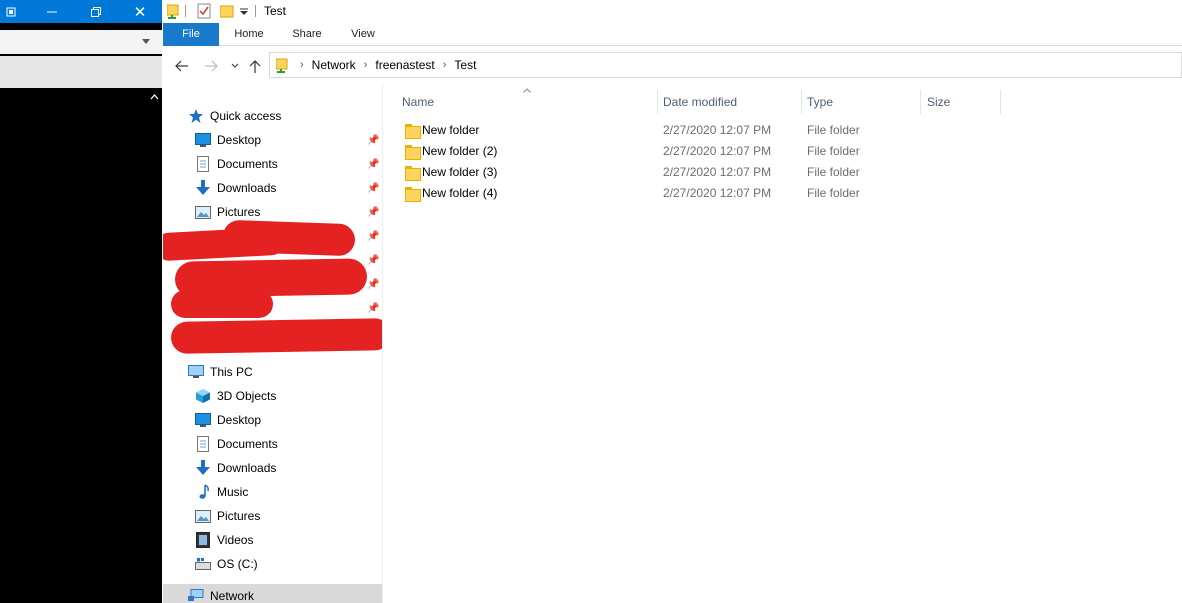 The image size is (1182, 603). Describe the element at coordinates (196, 595) in the screenshot. I see `network-icon` at that location.